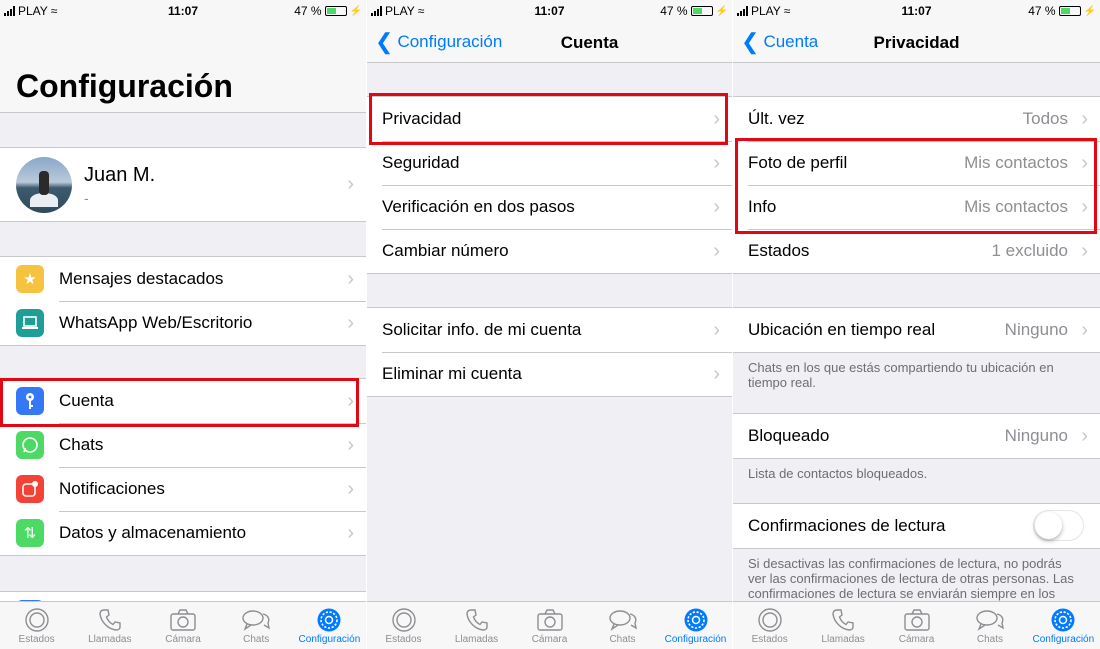 The image size is (1100, 649). What do you see at coordinates (549, 251) in the screenshot?
I see `change-number-item: Cambiar número ›` at bounding box center [549, 251].